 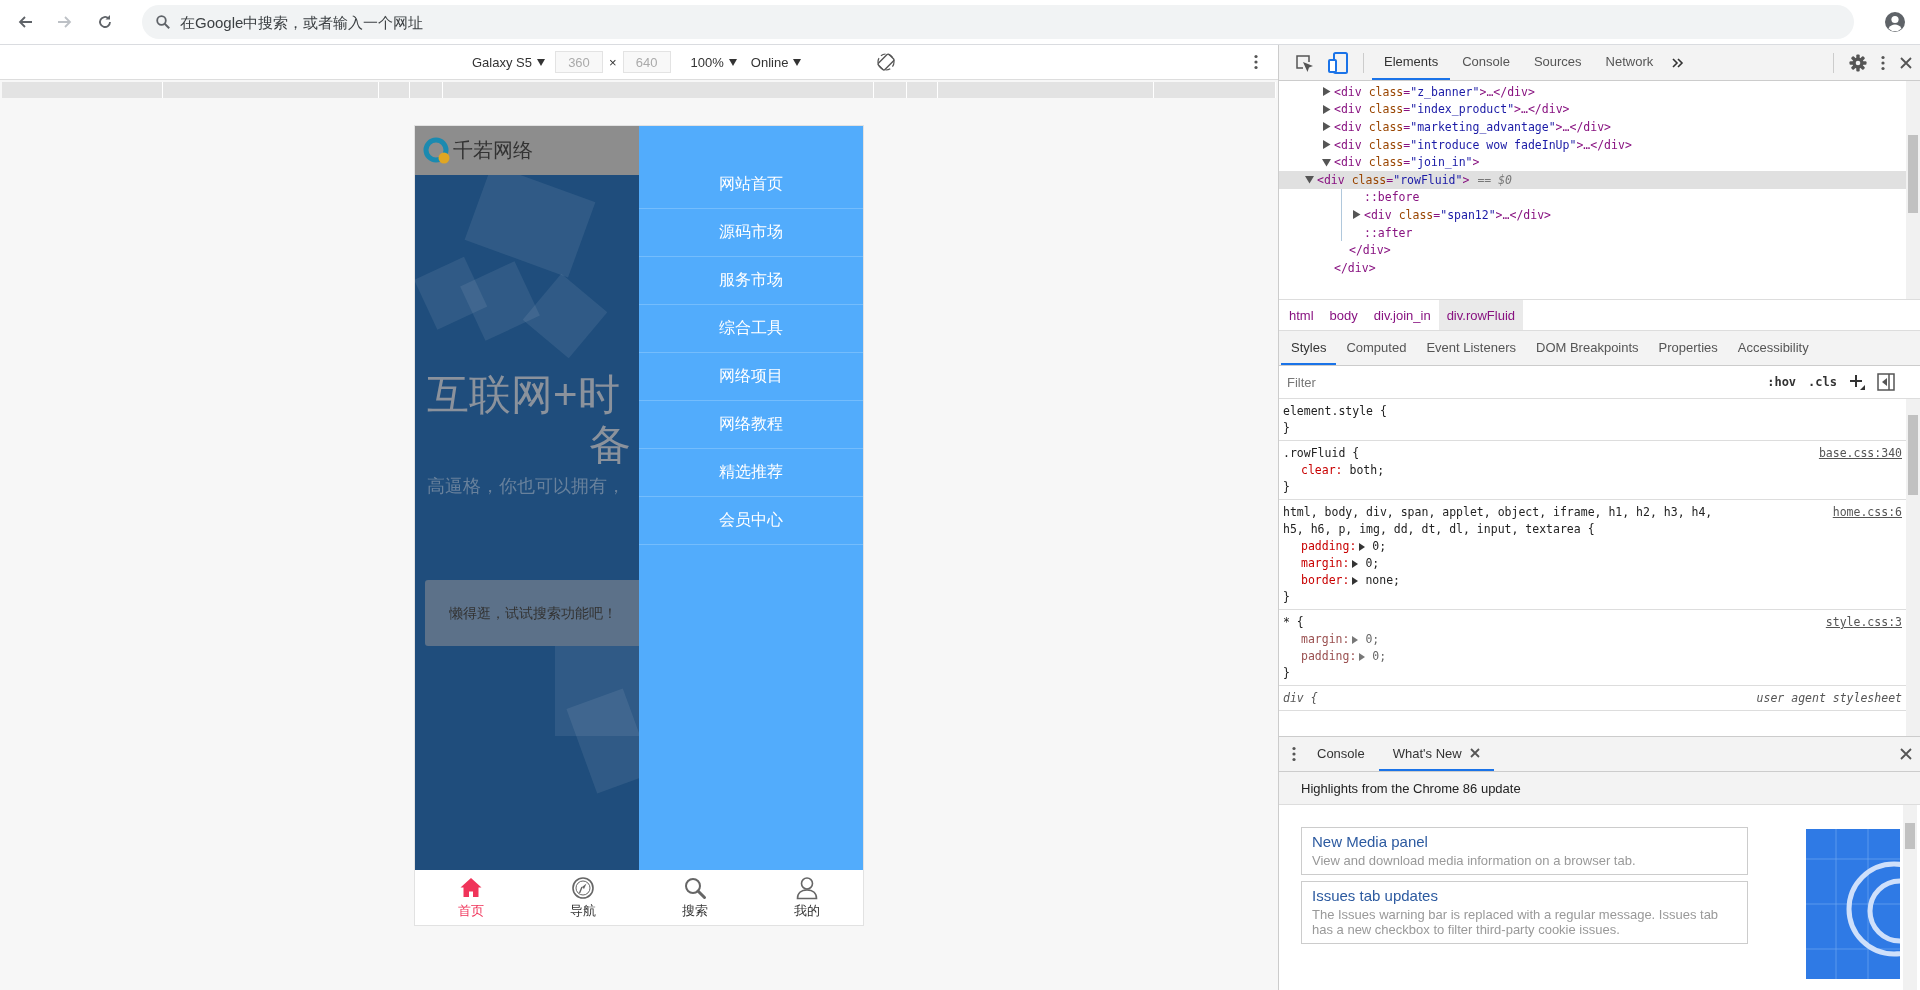 What do you see at coordinates (1402, 315) in the screenshot?
I see `breadcrumb-item: div.join_in` at bounding box center [1402, 315].